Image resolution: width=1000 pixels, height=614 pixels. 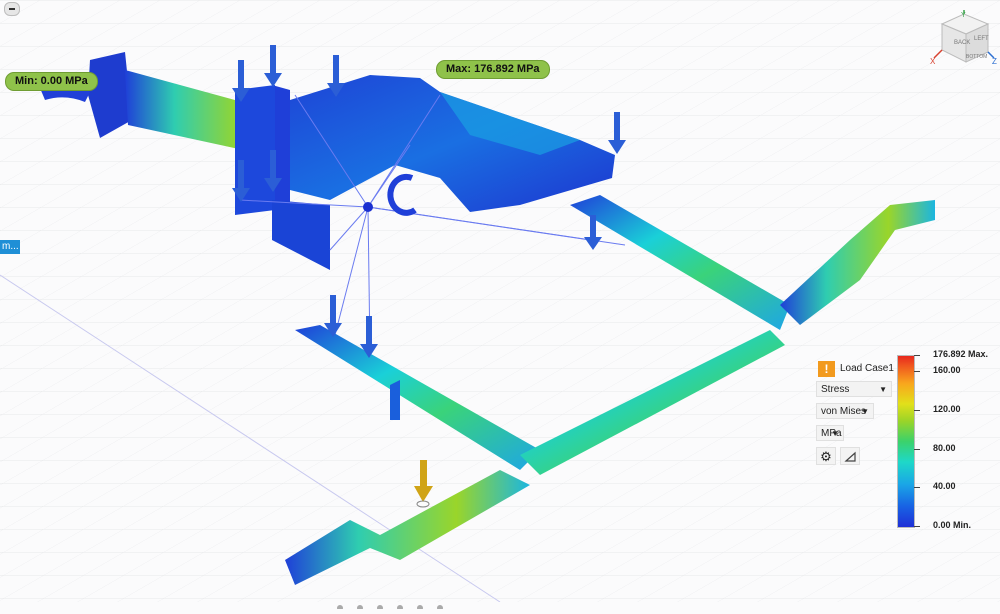 What do you see at coordinates (368, 207) in the screenshot?
I see `remote-point` at bounding box center [368, 207].